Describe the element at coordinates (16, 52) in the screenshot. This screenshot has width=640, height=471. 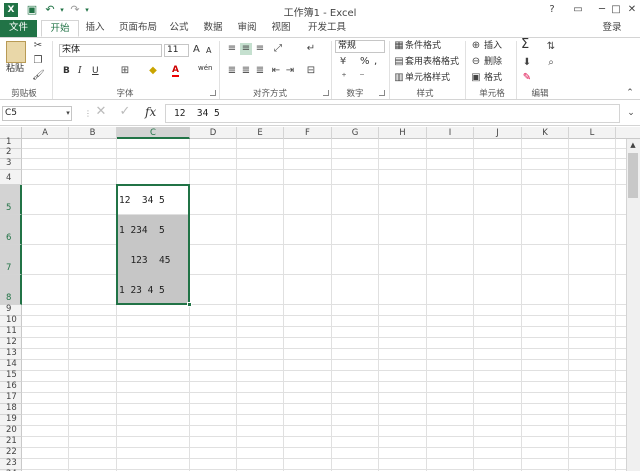
I see `paste-icon` at that location.